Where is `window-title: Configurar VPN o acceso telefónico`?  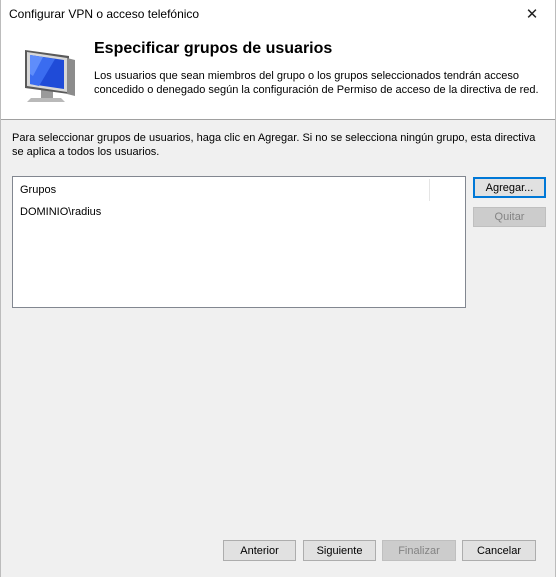 window-title: Configurar VPN o acceso telefónico is located at coordinates (104, 14).